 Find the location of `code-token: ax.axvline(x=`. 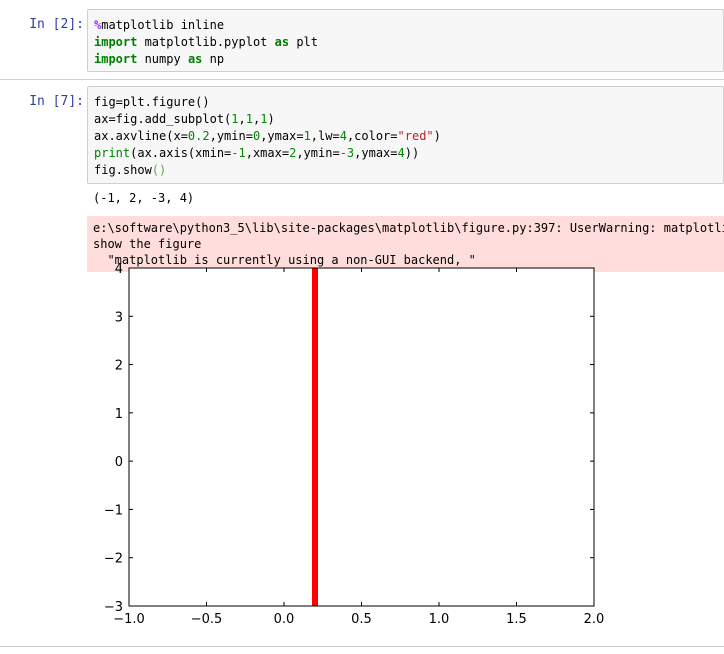

code-token: ax.axvline(x= is located at coordinates (141, 136).